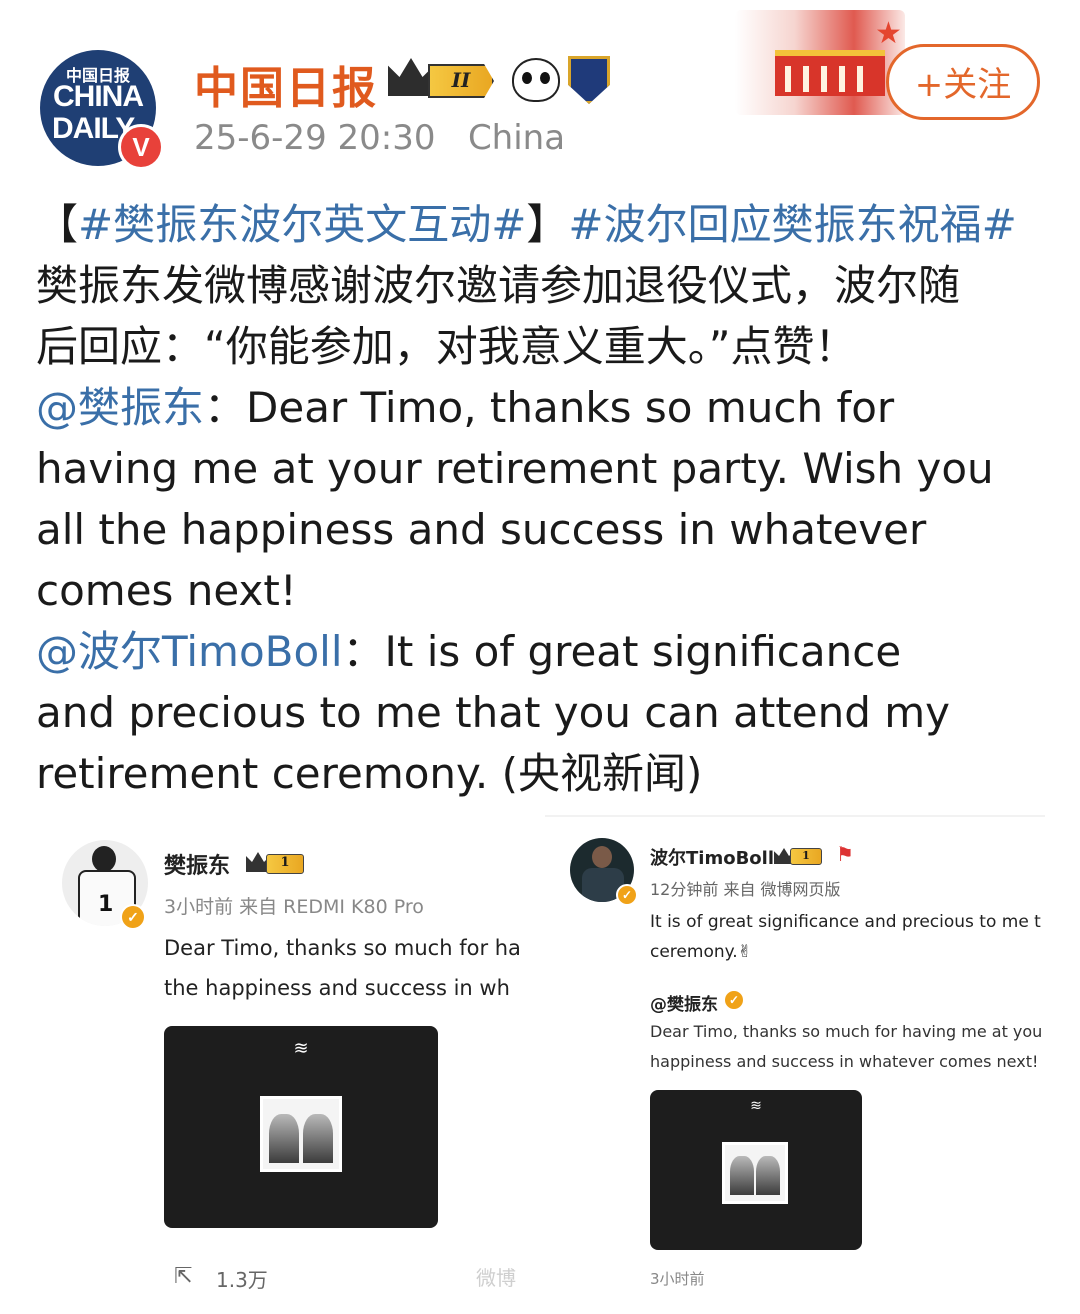 The image size is (1080, 1314). I want to click on follow-button: +关注, so click(963, 82).